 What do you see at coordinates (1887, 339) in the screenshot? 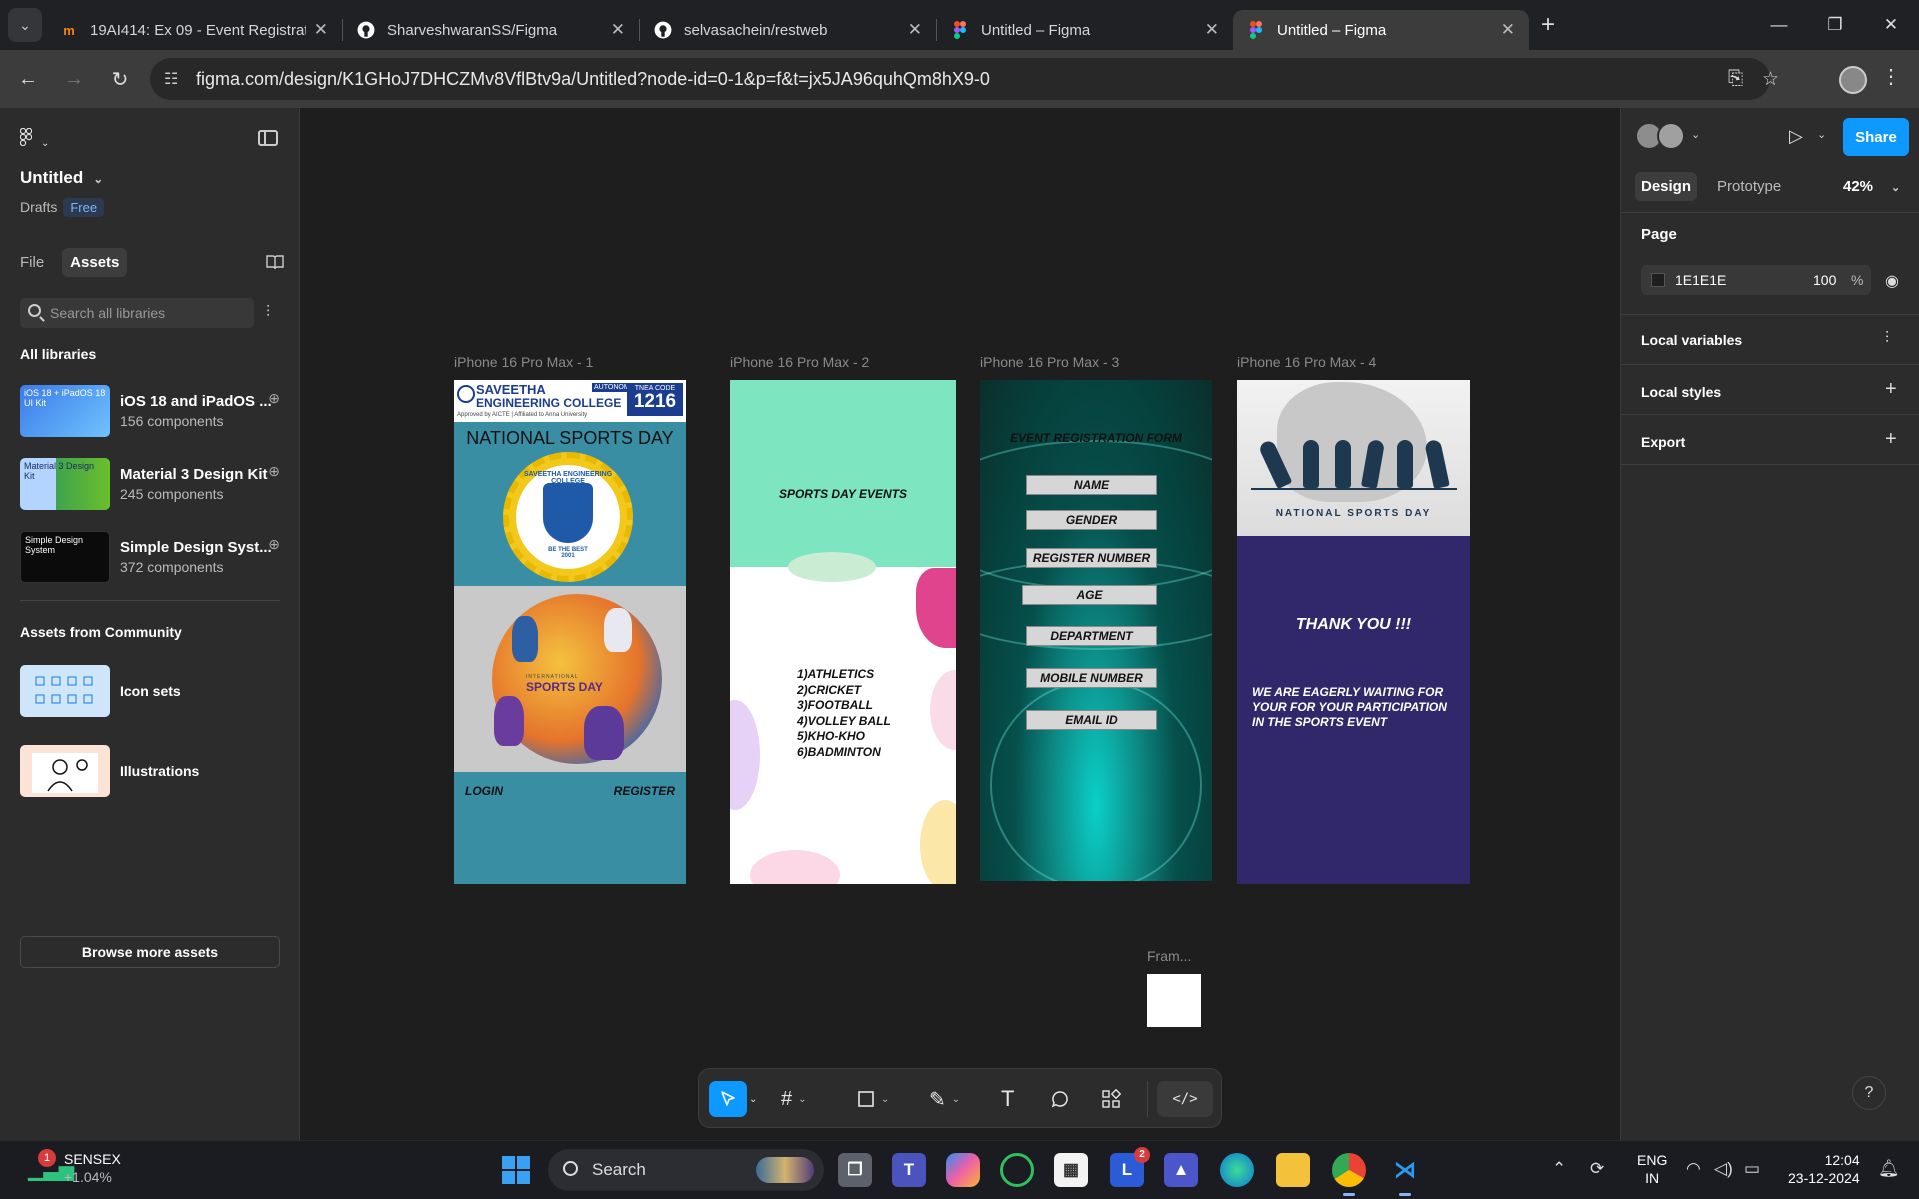
I see `variables-settings-icon: ⫶` at bounding box center [1887, 339].